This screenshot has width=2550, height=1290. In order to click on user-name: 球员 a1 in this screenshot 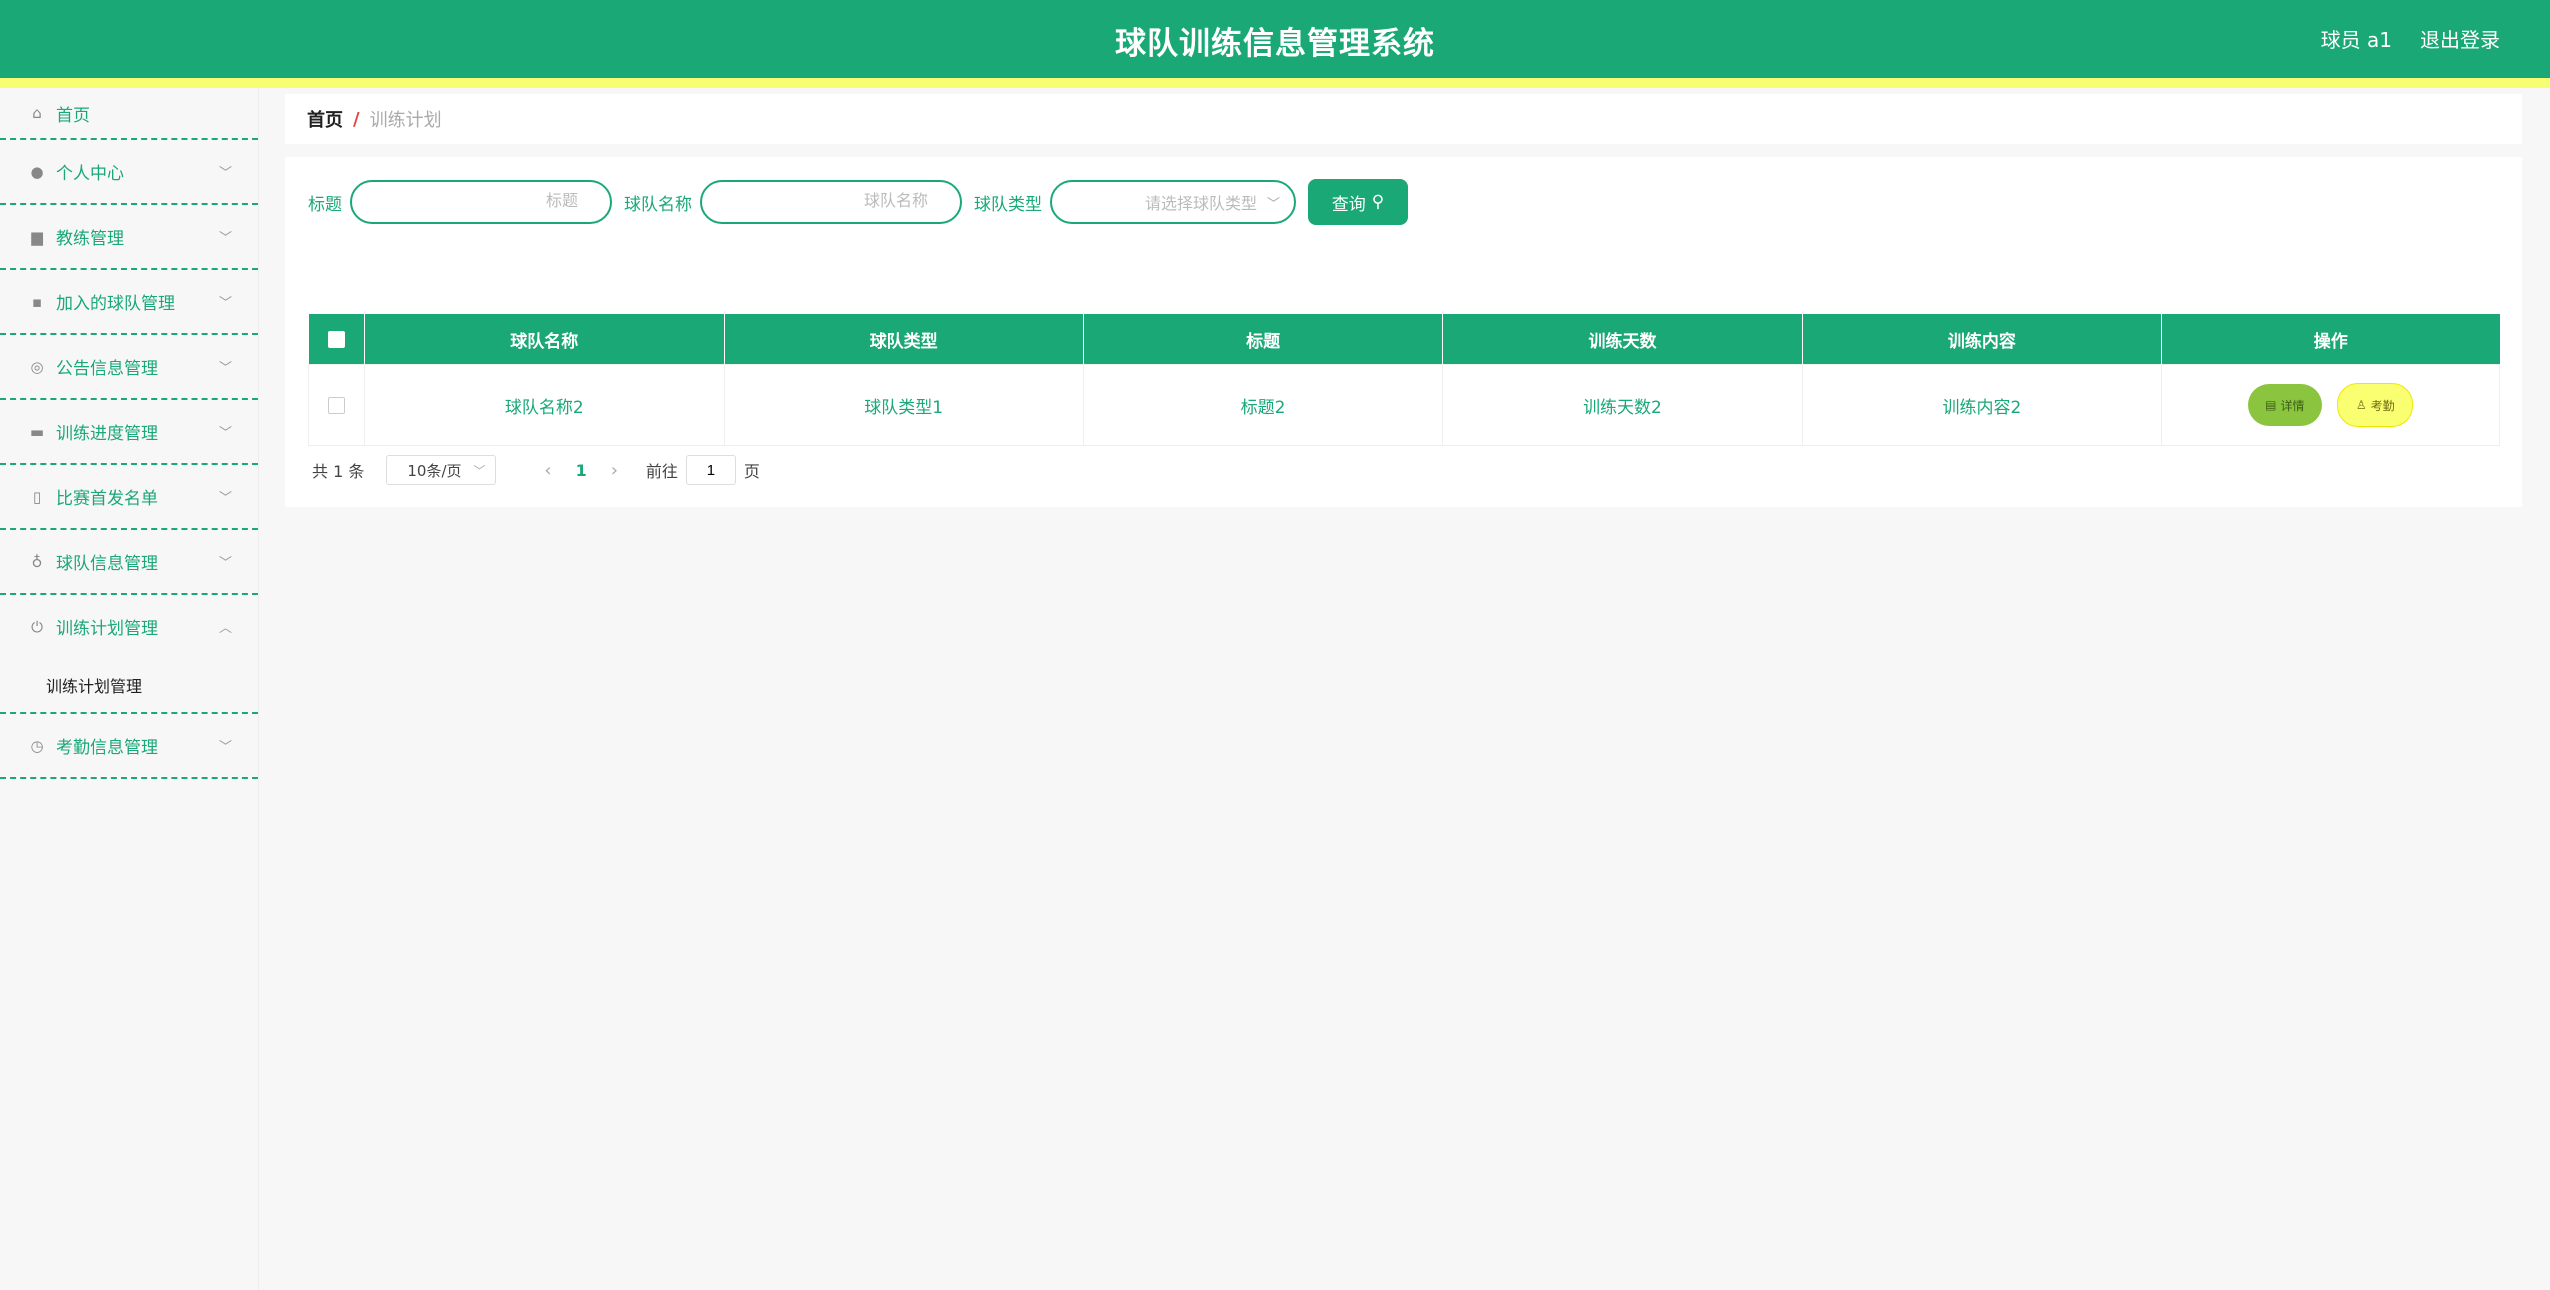, I will do `click(2356, 38)`.